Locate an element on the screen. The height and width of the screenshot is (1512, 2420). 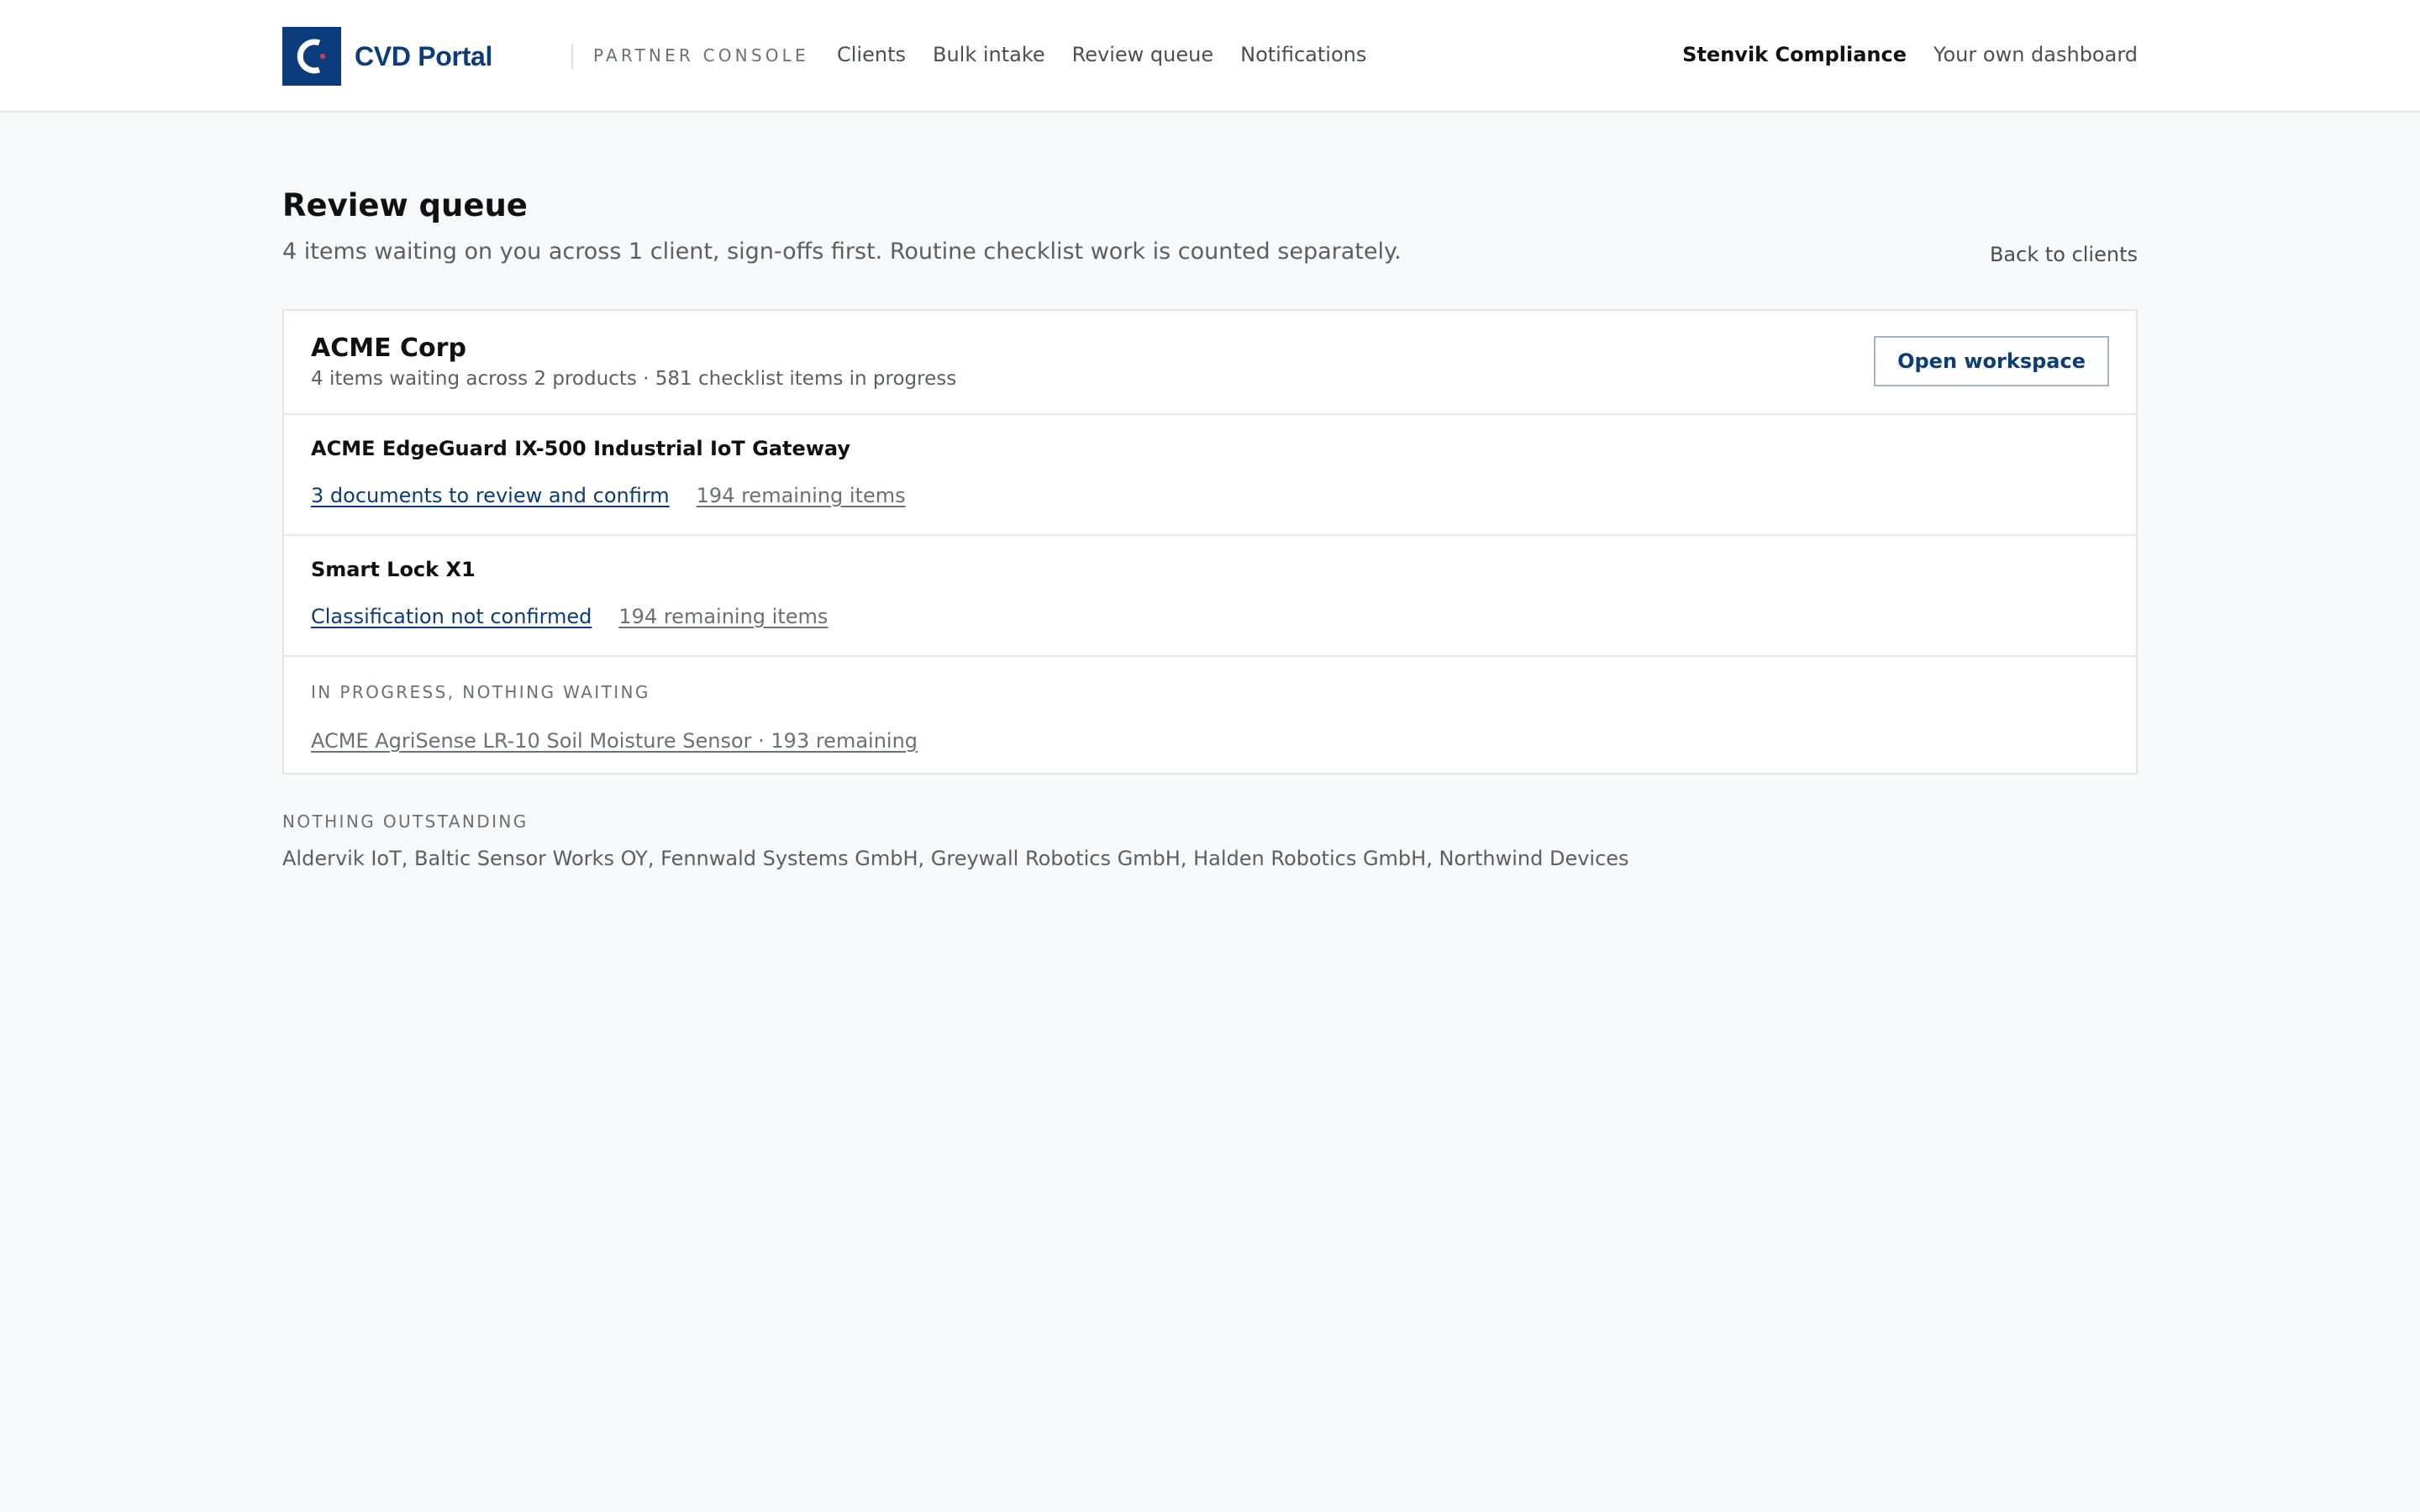
console-label: PARTNER CONSOLE is located at coordinates (701, 55).